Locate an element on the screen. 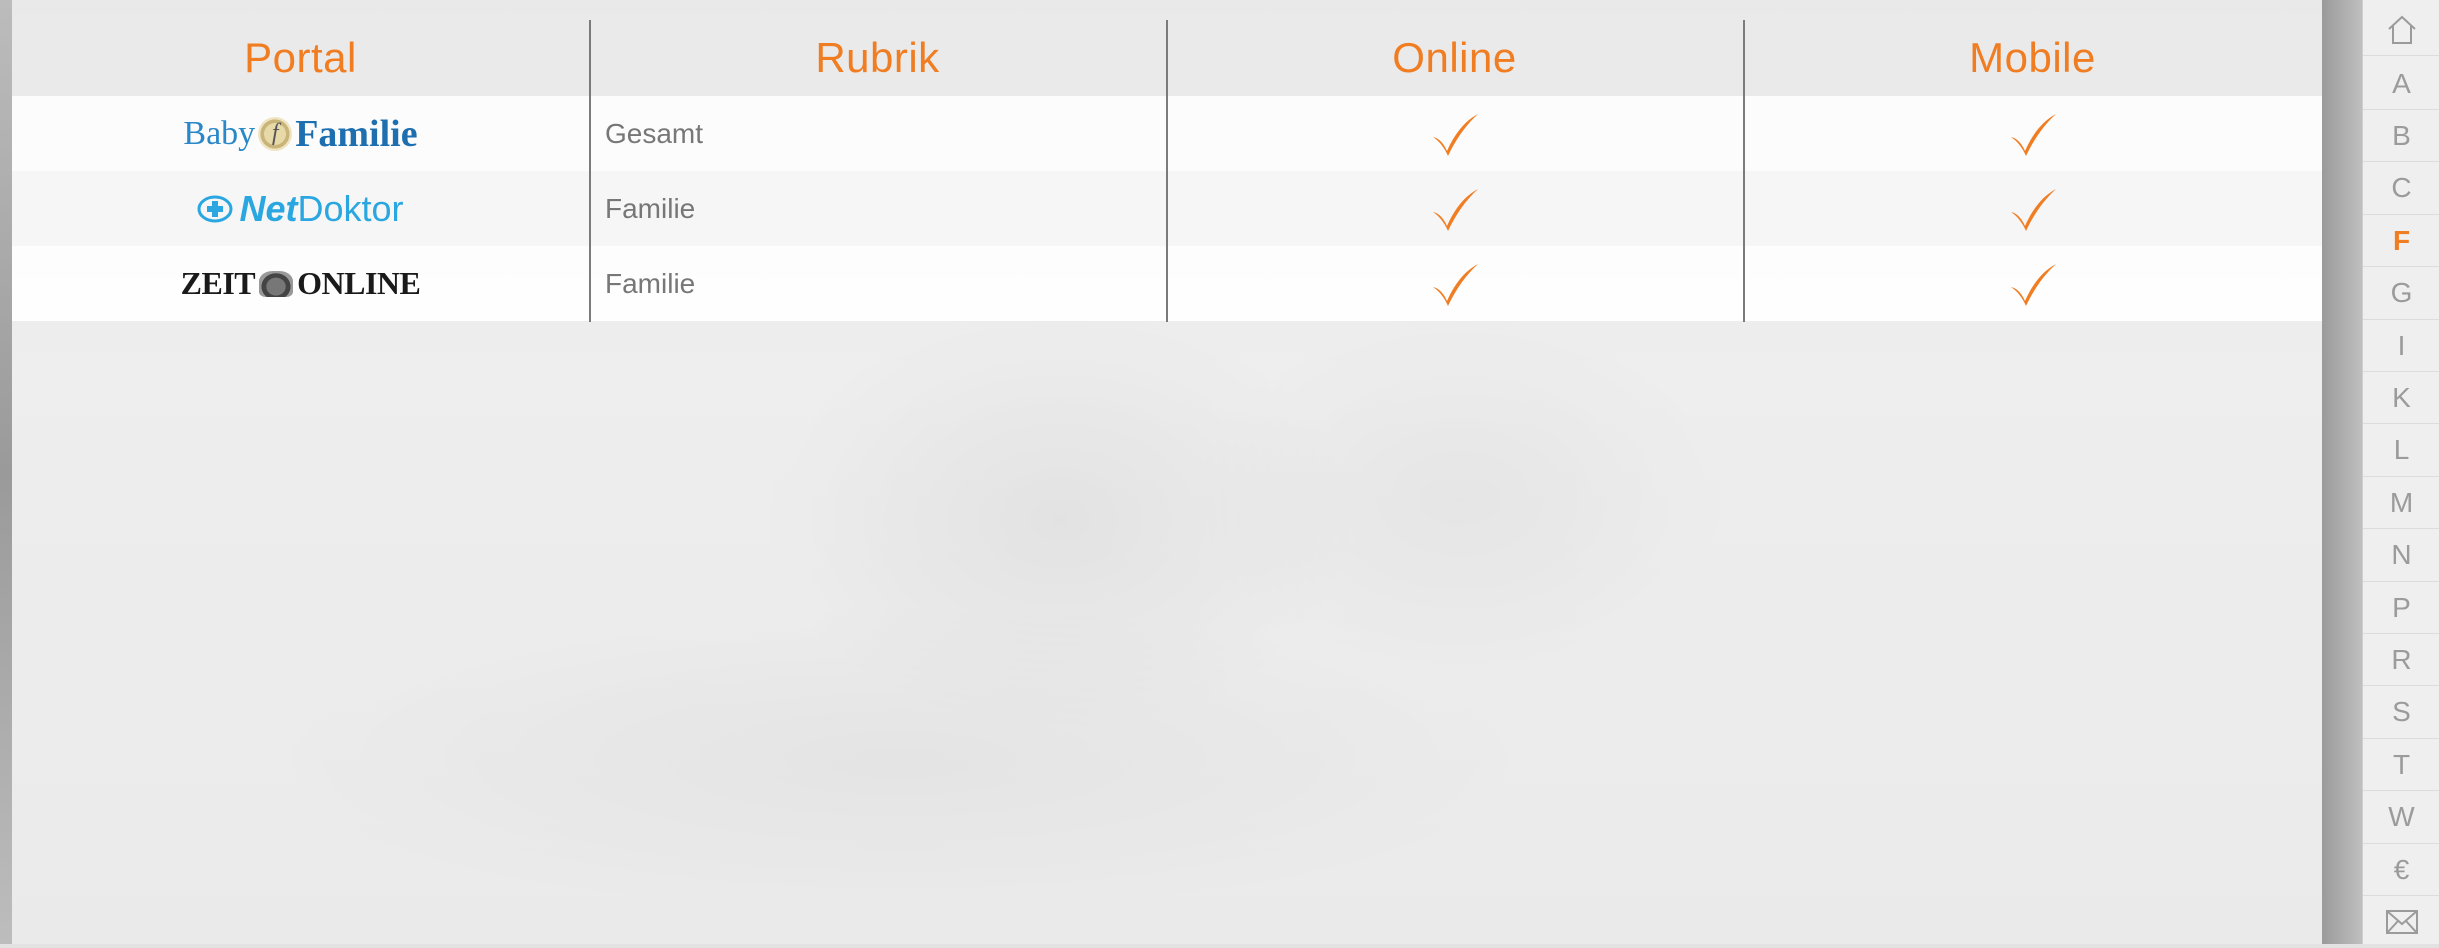 Image resolution: width=2439 pixels, height=948 pixels. logo-text-online: ONLINE is located at coordinates (359, 283).